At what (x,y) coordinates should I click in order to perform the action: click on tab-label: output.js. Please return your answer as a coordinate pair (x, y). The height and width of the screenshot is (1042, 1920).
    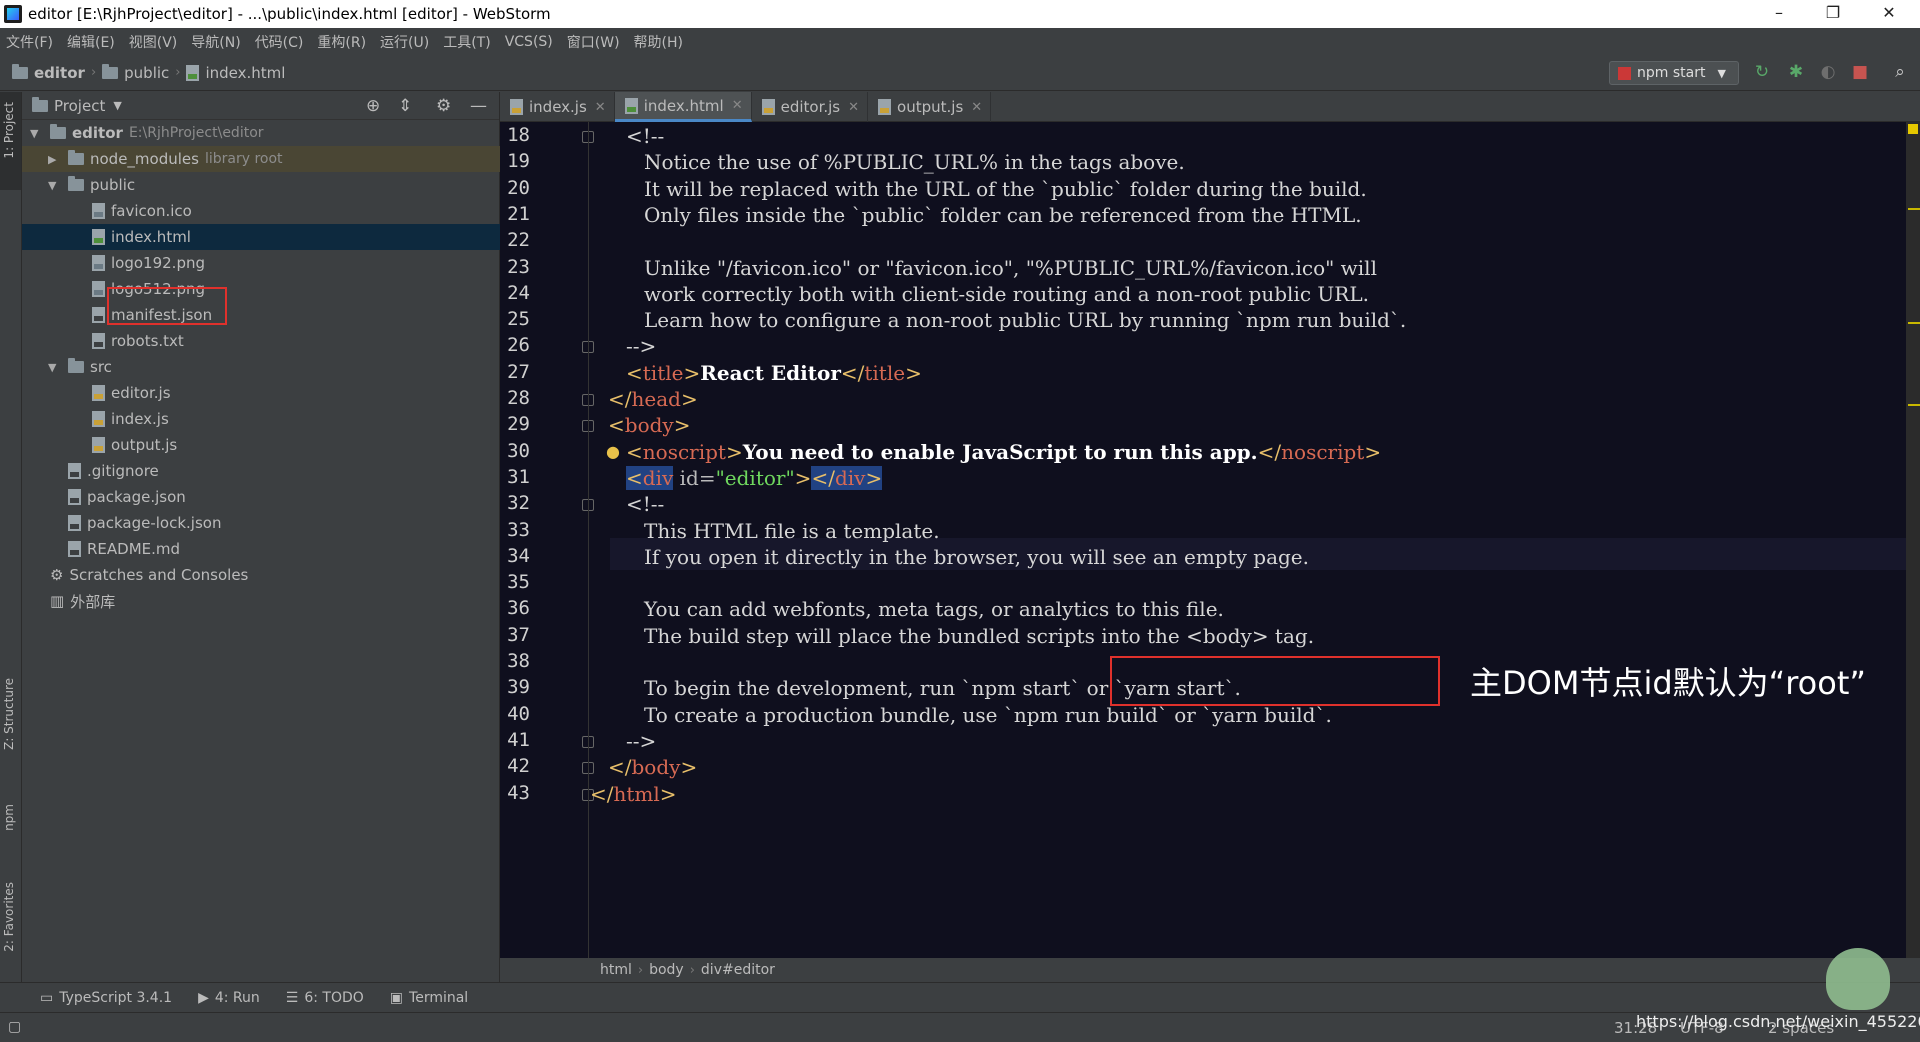
    Looking at the image, I should click on (930, 107).